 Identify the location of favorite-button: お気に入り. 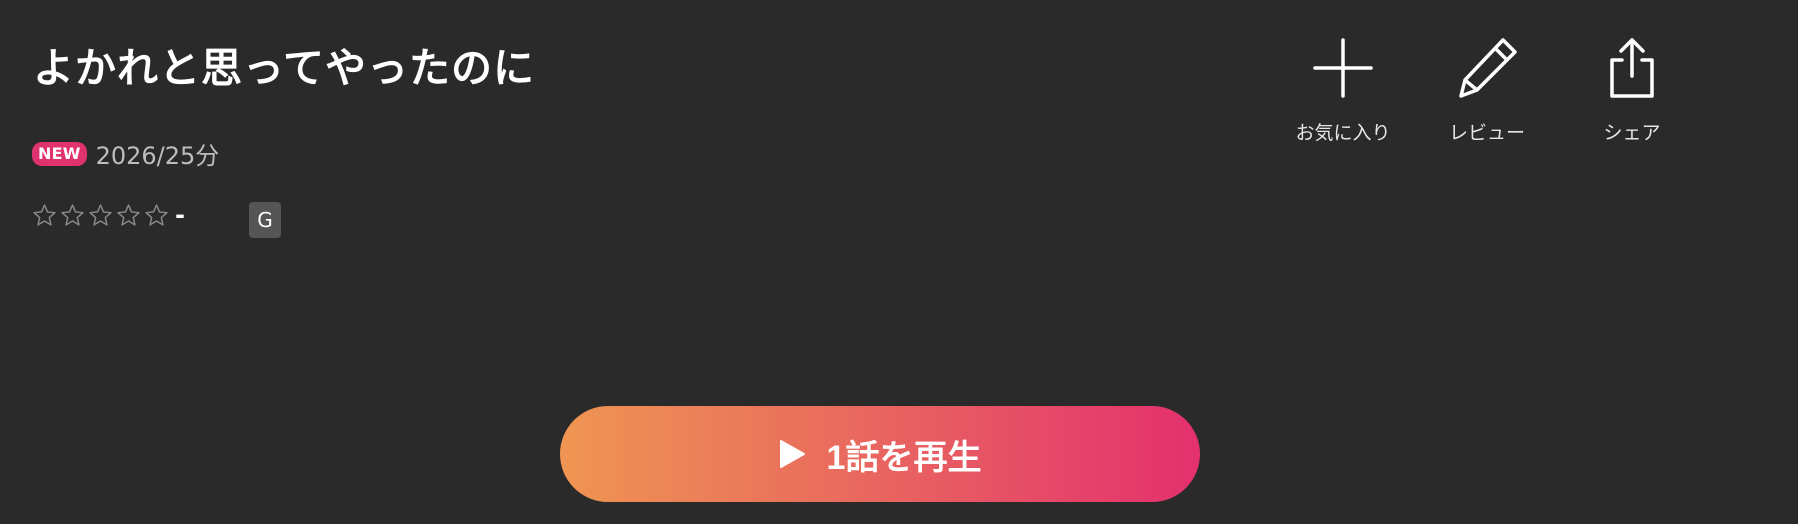
(1343, 90).